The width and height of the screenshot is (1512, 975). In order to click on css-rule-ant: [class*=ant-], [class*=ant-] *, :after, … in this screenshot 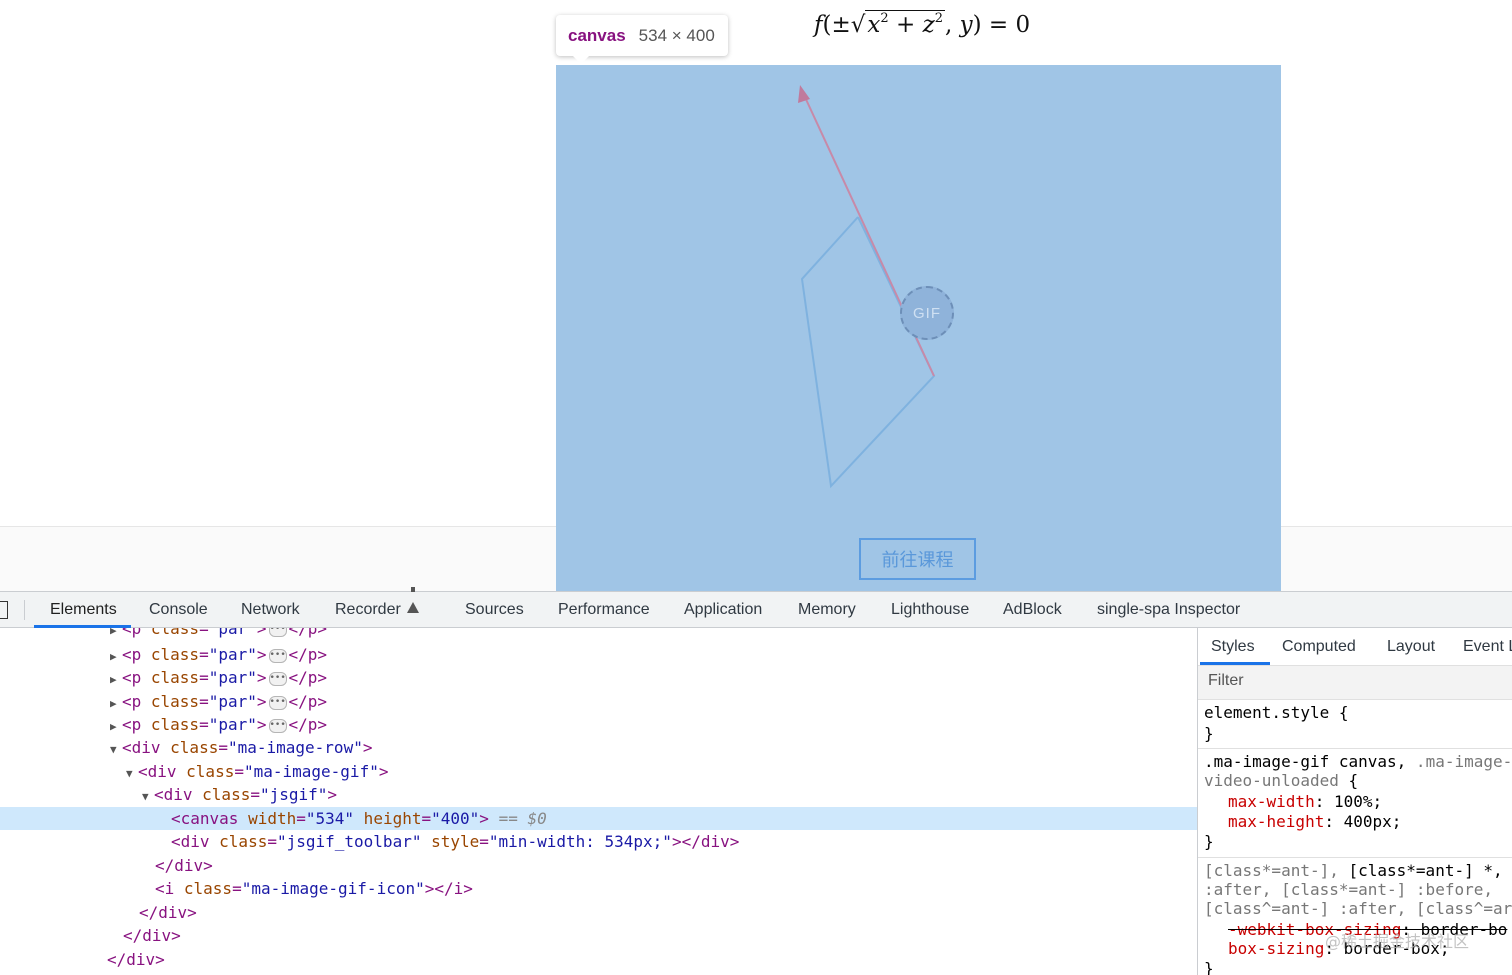, I will do `click(1355, 916)`.